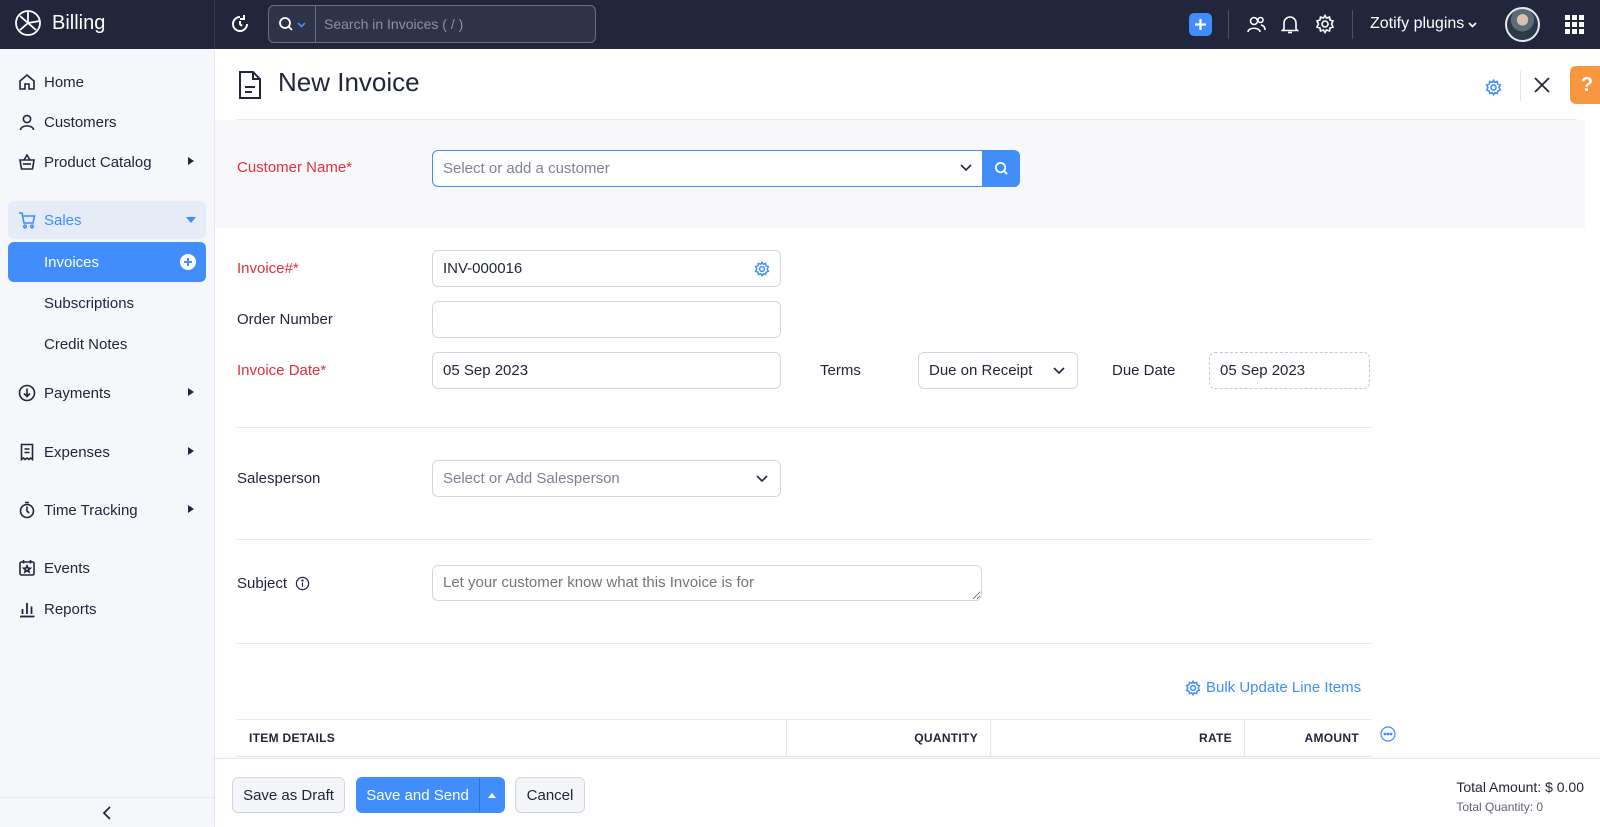 The width and height of the screenshot is (1600, 827). I want to click on order-number-label: Order Number, so click(285, 319).